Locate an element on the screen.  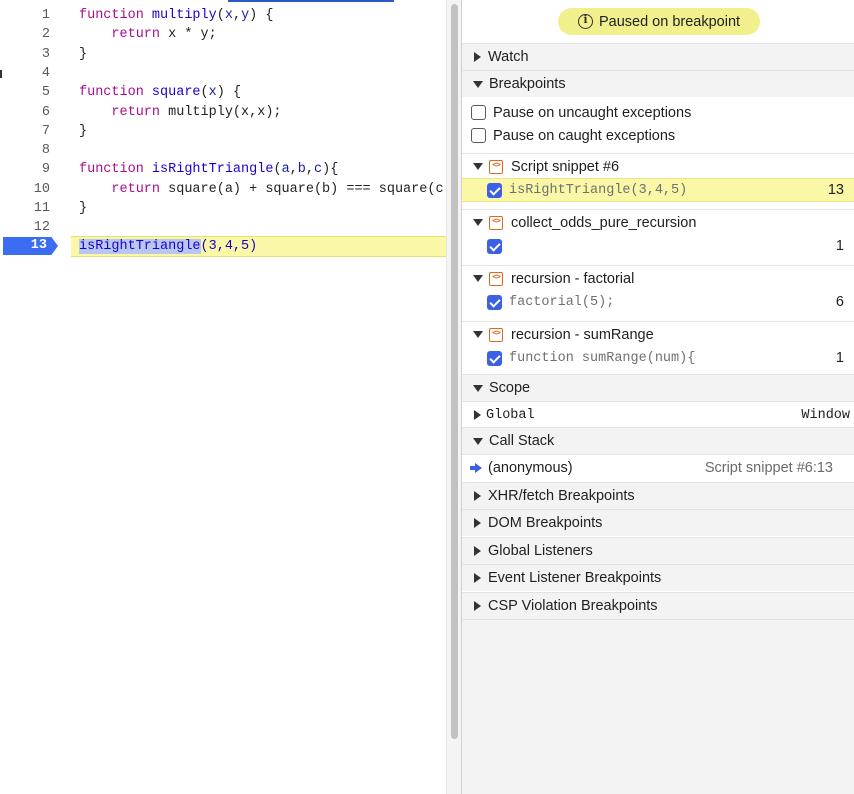
execution-line-code: isRightTriangle(3,4,5) is located at coordinates (168, 246).